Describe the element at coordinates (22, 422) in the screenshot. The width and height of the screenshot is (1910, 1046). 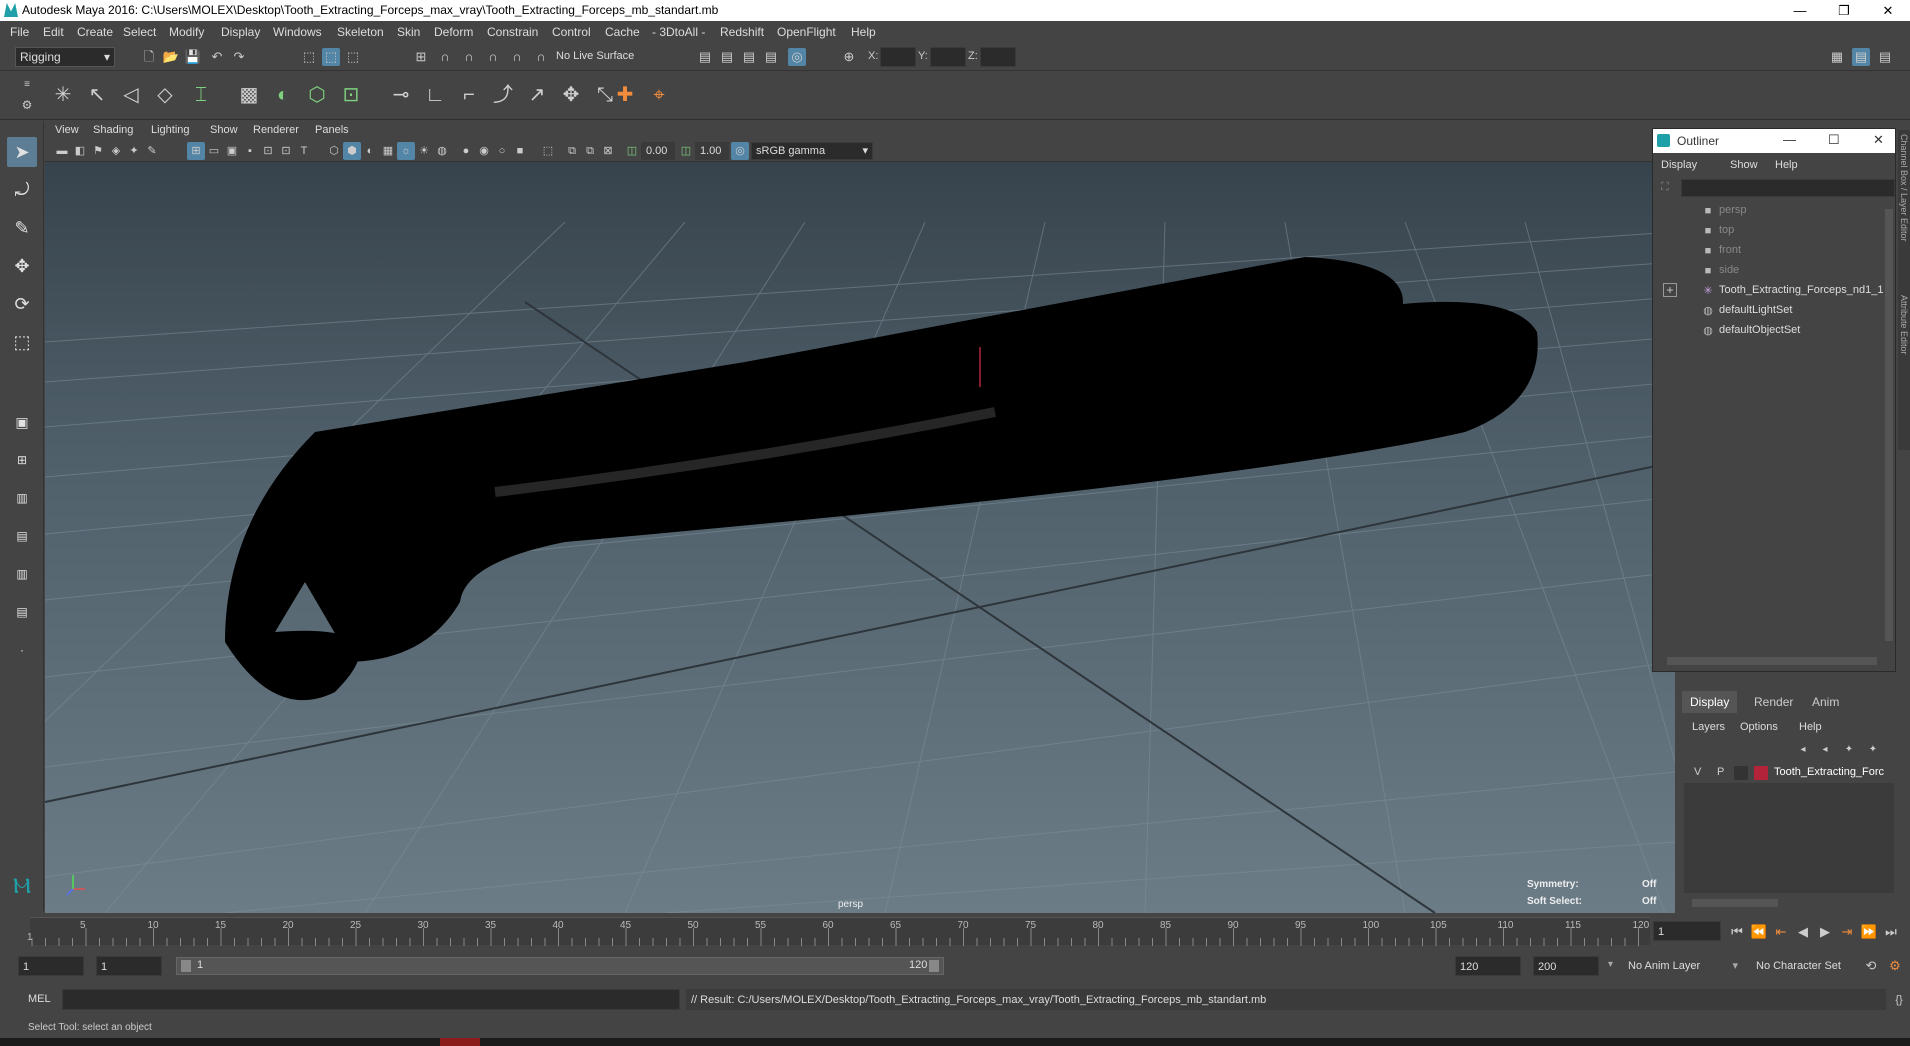
I see `single-perspective-layout-icon: ▣` at that location.